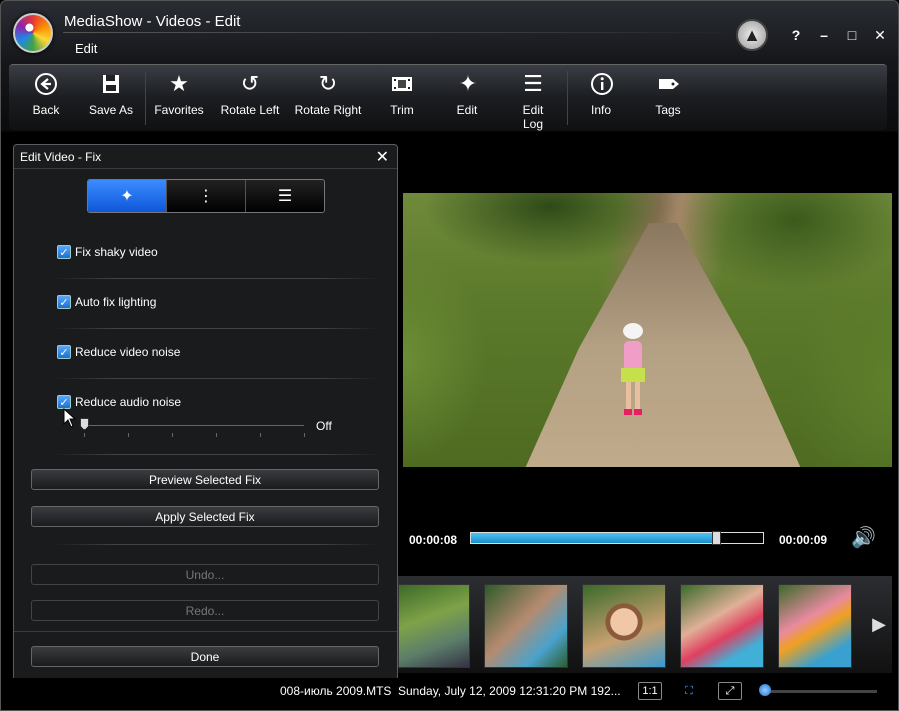 This screenshot has height=711, width=899. What do you see at coordinates (285, 196) in the screenshot?
I see `checklist-tab: ☰` at bounding box center [285, 196].